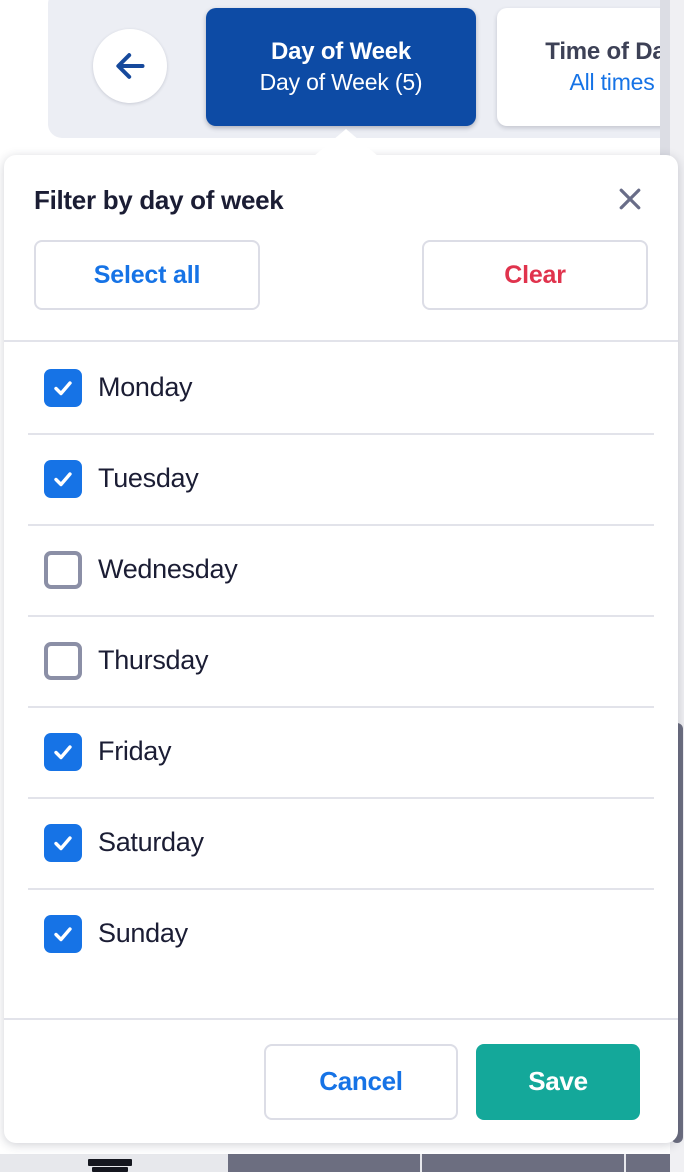 The height and width of the screenshot is (1172, 684). What do you see at coordinates (361, 1081) in the screenshot?
I see `cancel-button: Cancel` at bounding box center [361, 1081].